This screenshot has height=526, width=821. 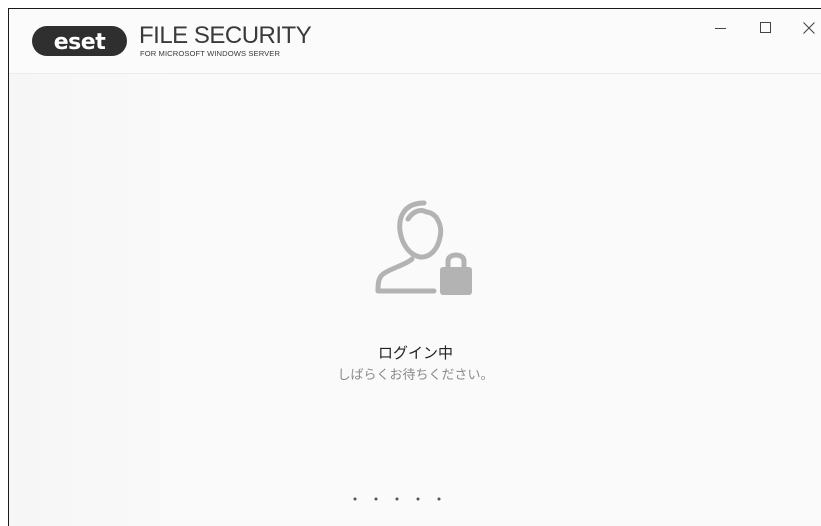 I want to click on maximize-button, so click(x=766, y=28).